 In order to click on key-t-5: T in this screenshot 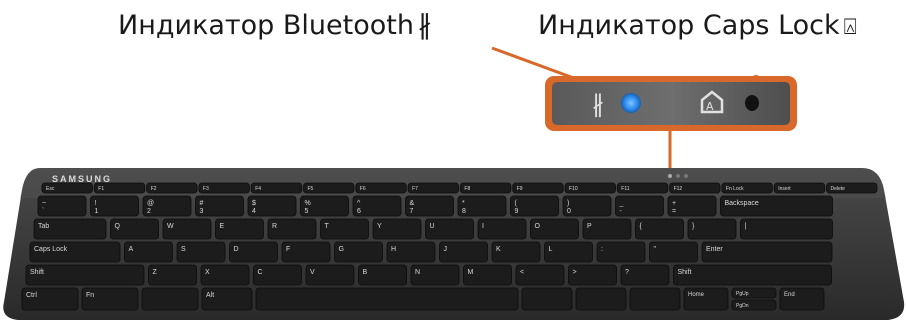, I will do `click(344, 229)`.